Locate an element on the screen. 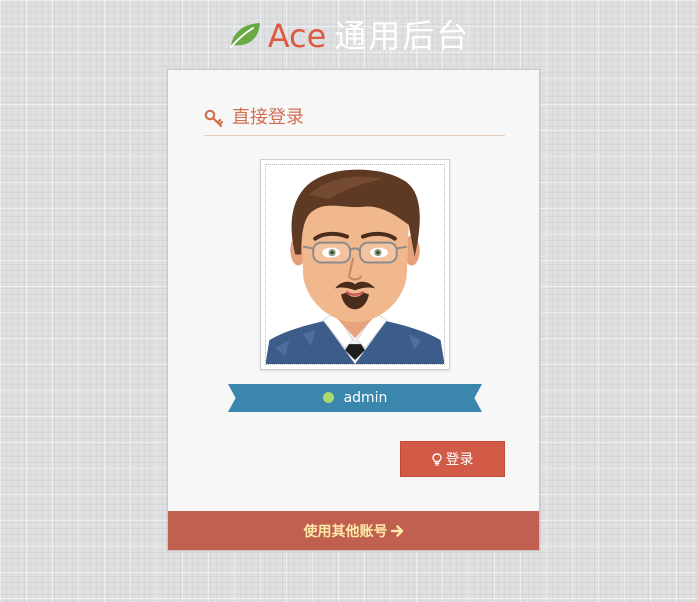  key-icon is located at coordinates (214, 118).